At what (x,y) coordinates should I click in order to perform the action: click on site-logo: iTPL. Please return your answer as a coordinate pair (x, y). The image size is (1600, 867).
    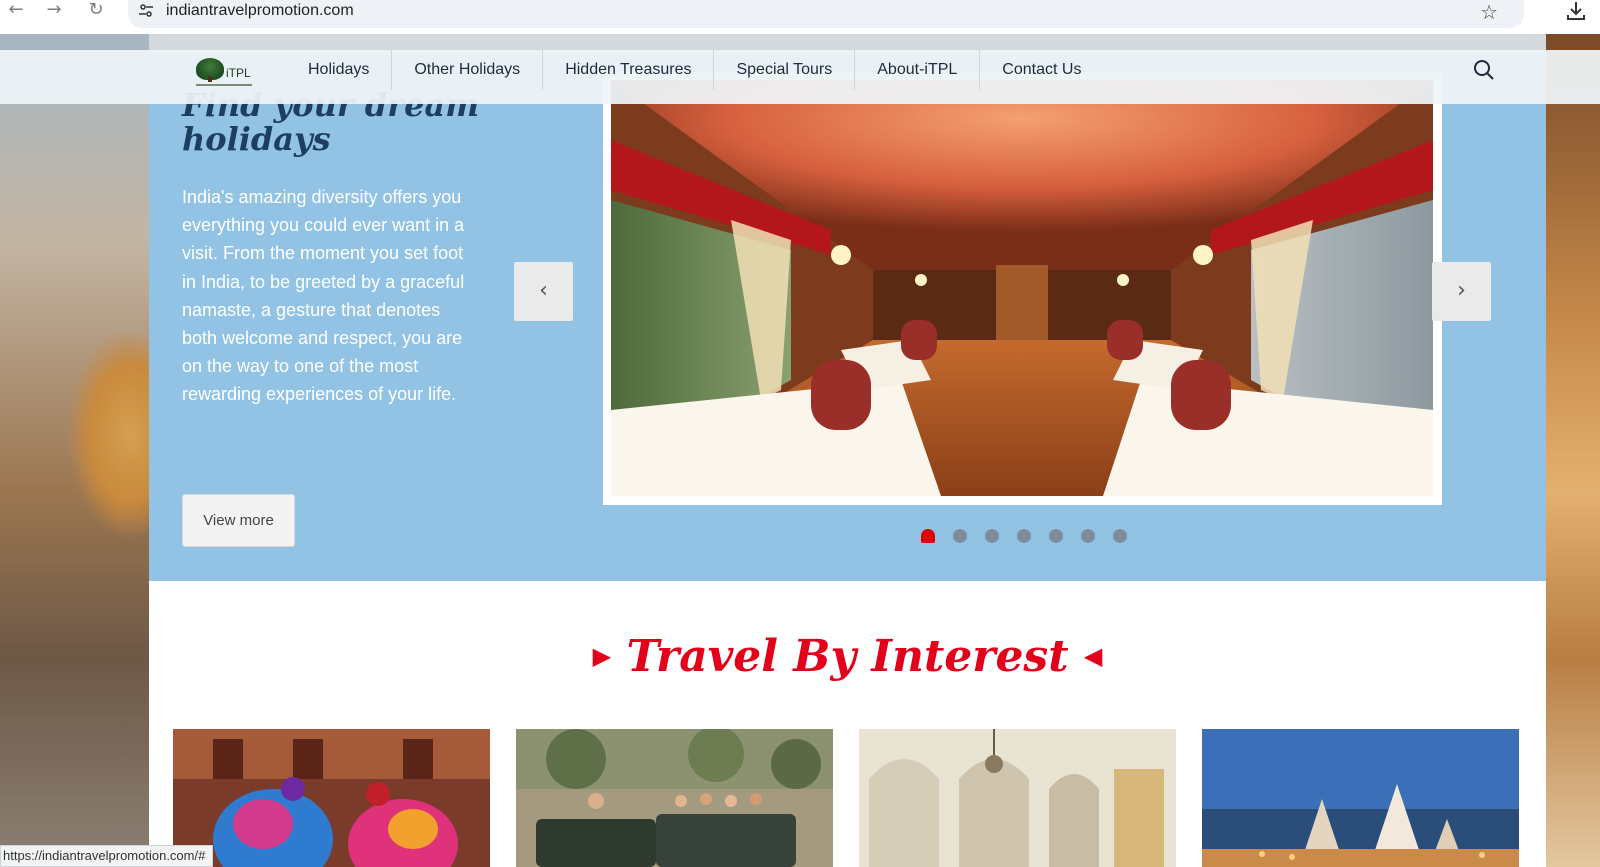
    Looking at the image, I should click on (225, 72).